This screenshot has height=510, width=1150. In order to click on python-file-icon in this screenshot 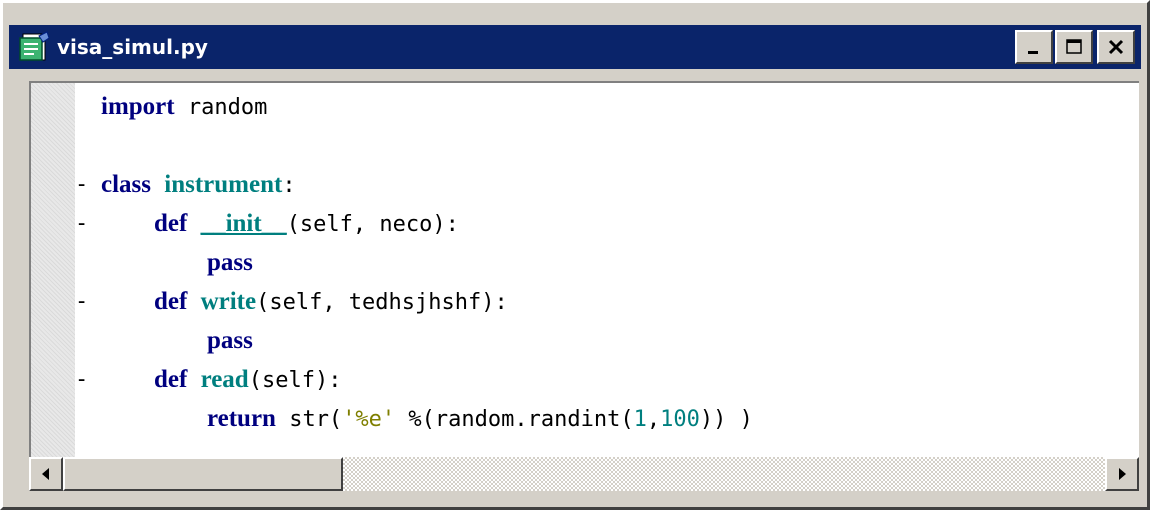, I will do `click(34, 47)`.